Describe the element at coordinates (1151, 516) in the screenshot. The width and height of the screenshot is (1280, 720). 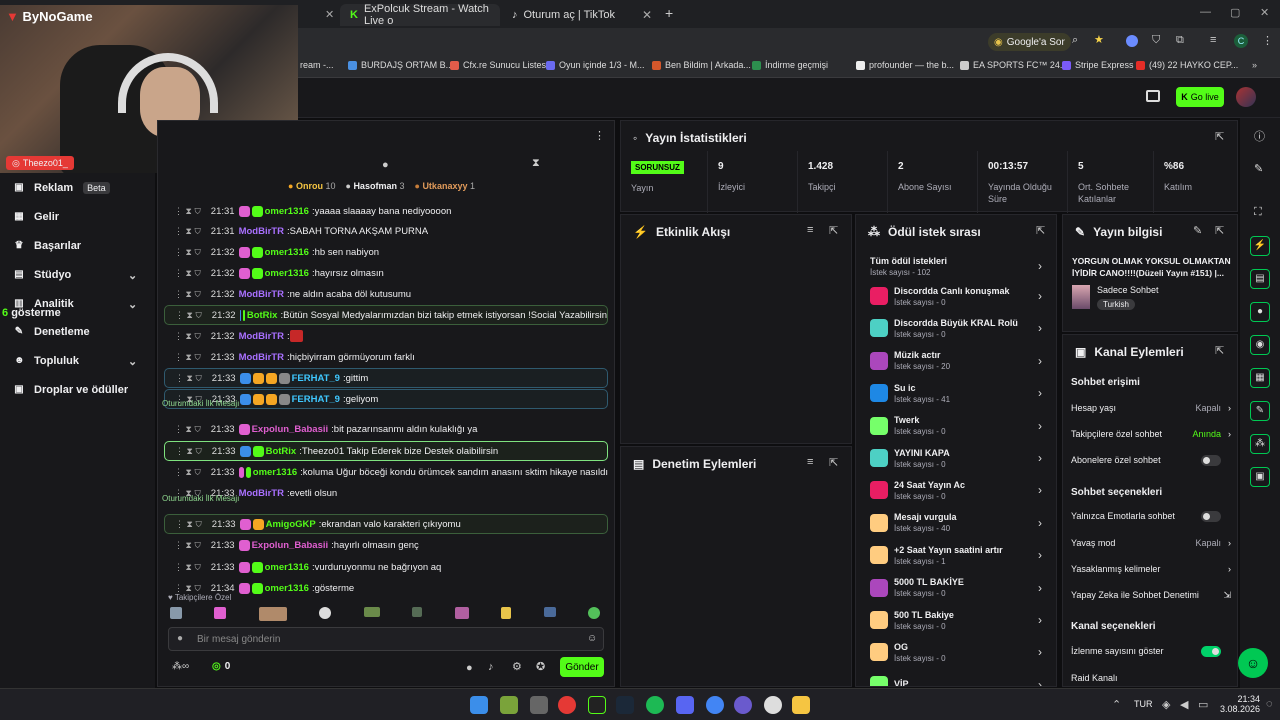
I see `setting-emotes-only: Yalnızca Emotlarla sohbet` at that location.